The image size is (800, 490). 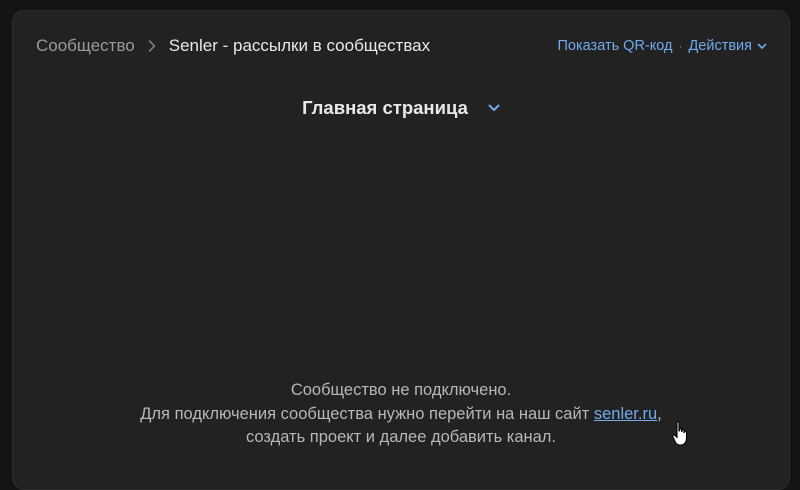 I want to click on chevron-right-icon, so click(x=152, y=46).